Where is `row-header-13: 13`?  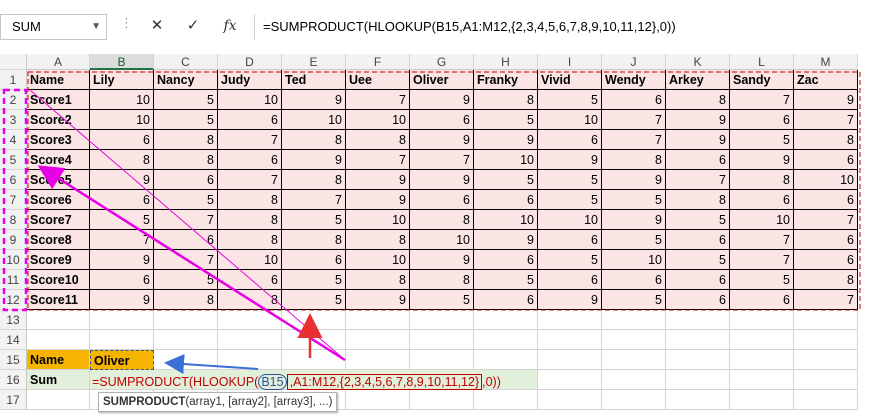 row-header-13: 13 is located at coordinates (13, 320).